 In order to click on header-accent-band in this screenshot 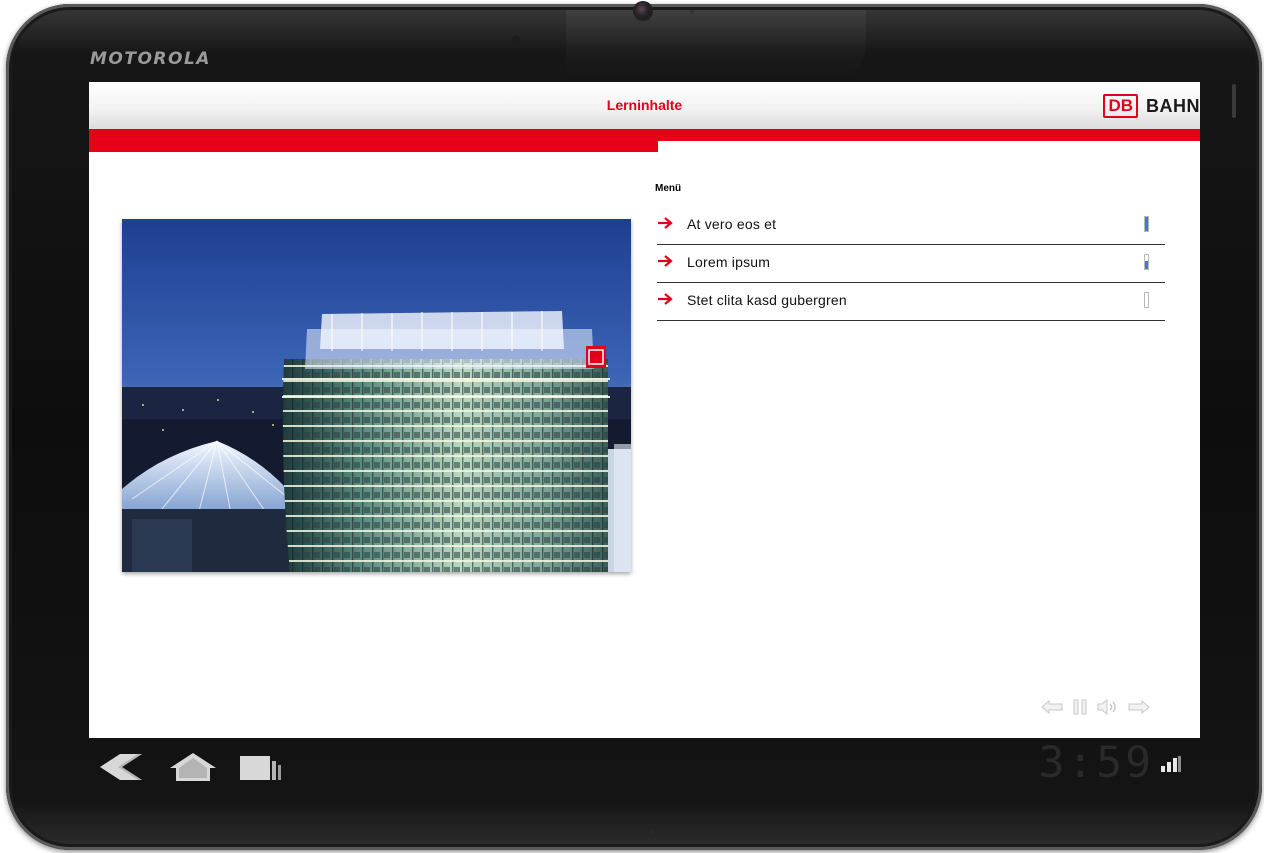, I will do `click(644, 135)`.